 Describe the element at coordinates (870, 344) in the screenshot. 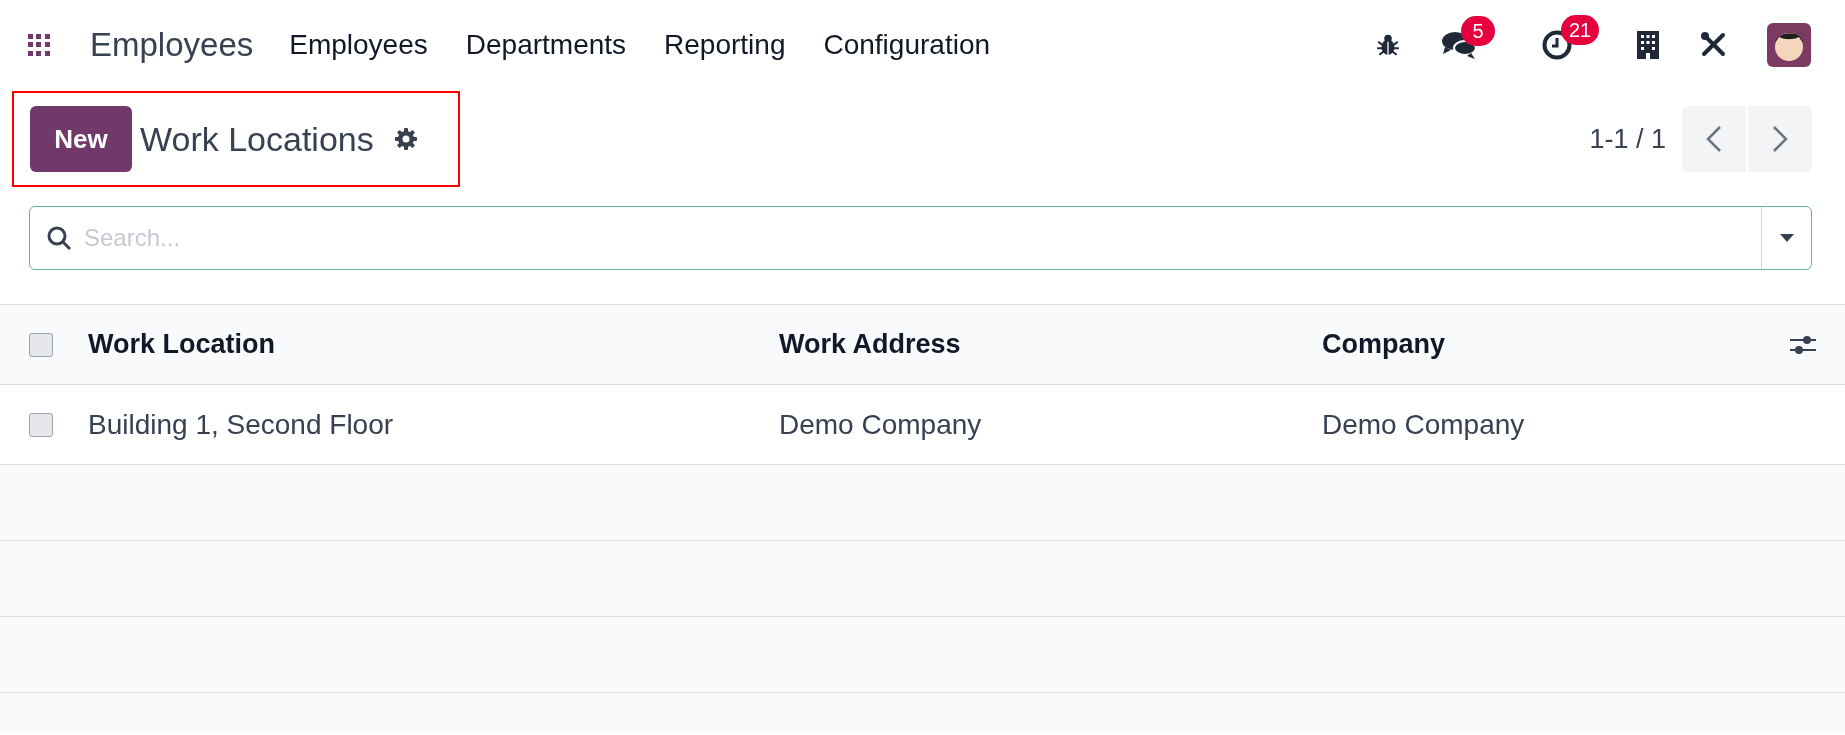

I see `column-header: Work Address` at that location.